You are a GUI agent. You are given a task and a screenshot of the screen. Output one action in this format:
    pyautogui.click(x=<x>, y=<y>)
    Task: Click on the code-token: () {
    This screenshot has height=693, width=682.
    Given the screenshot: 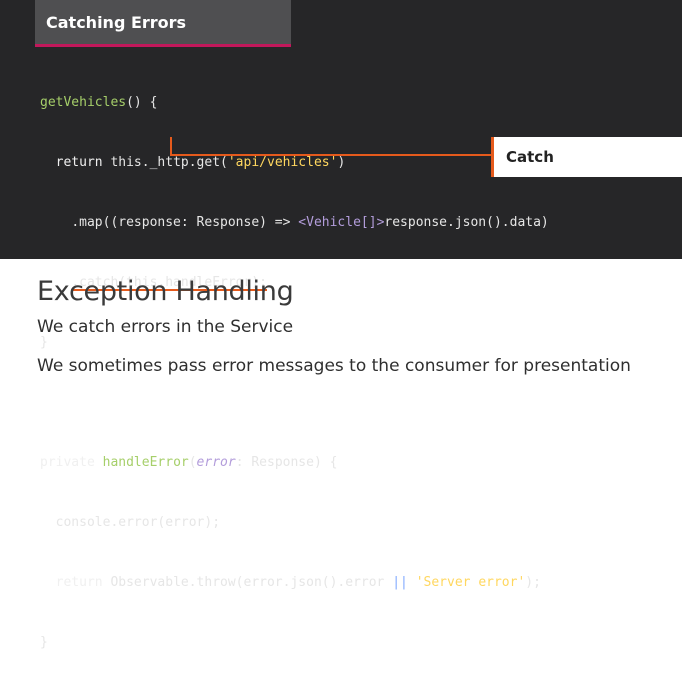 What is the action you would take?
    pyautogui.click(x=142, y=102)
    